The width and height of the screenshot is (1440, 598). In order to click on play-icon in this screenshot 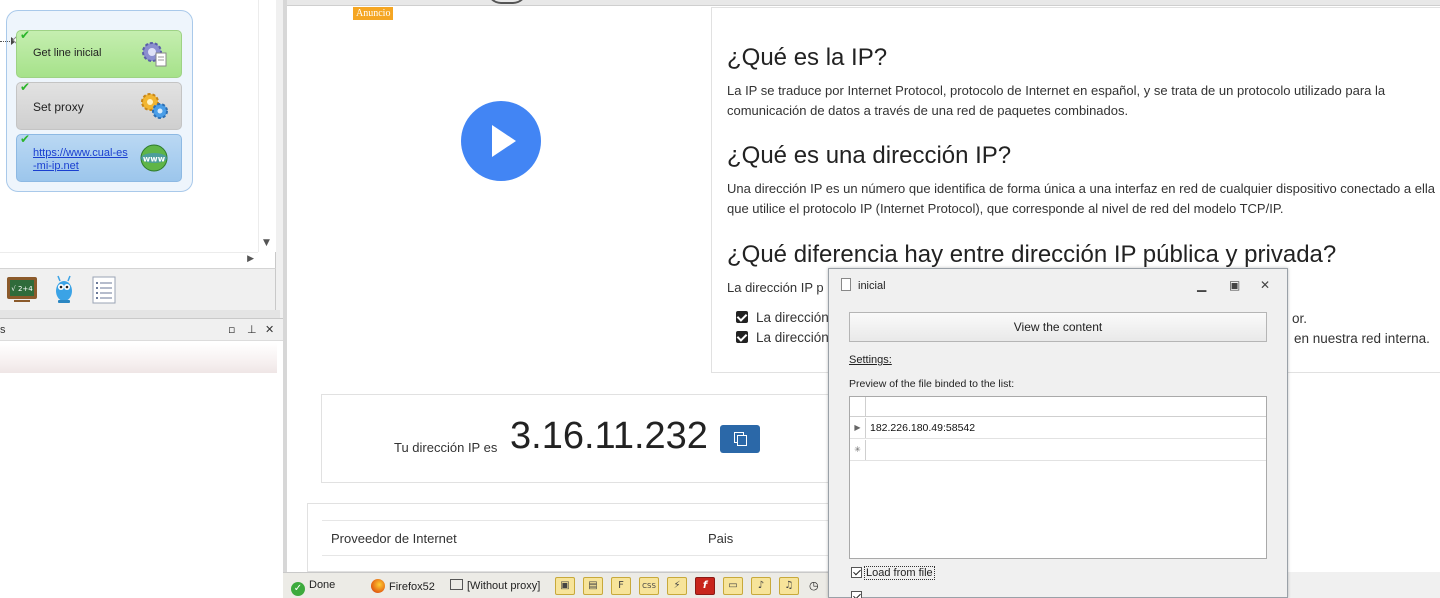, I will do `click(504, 141)`.